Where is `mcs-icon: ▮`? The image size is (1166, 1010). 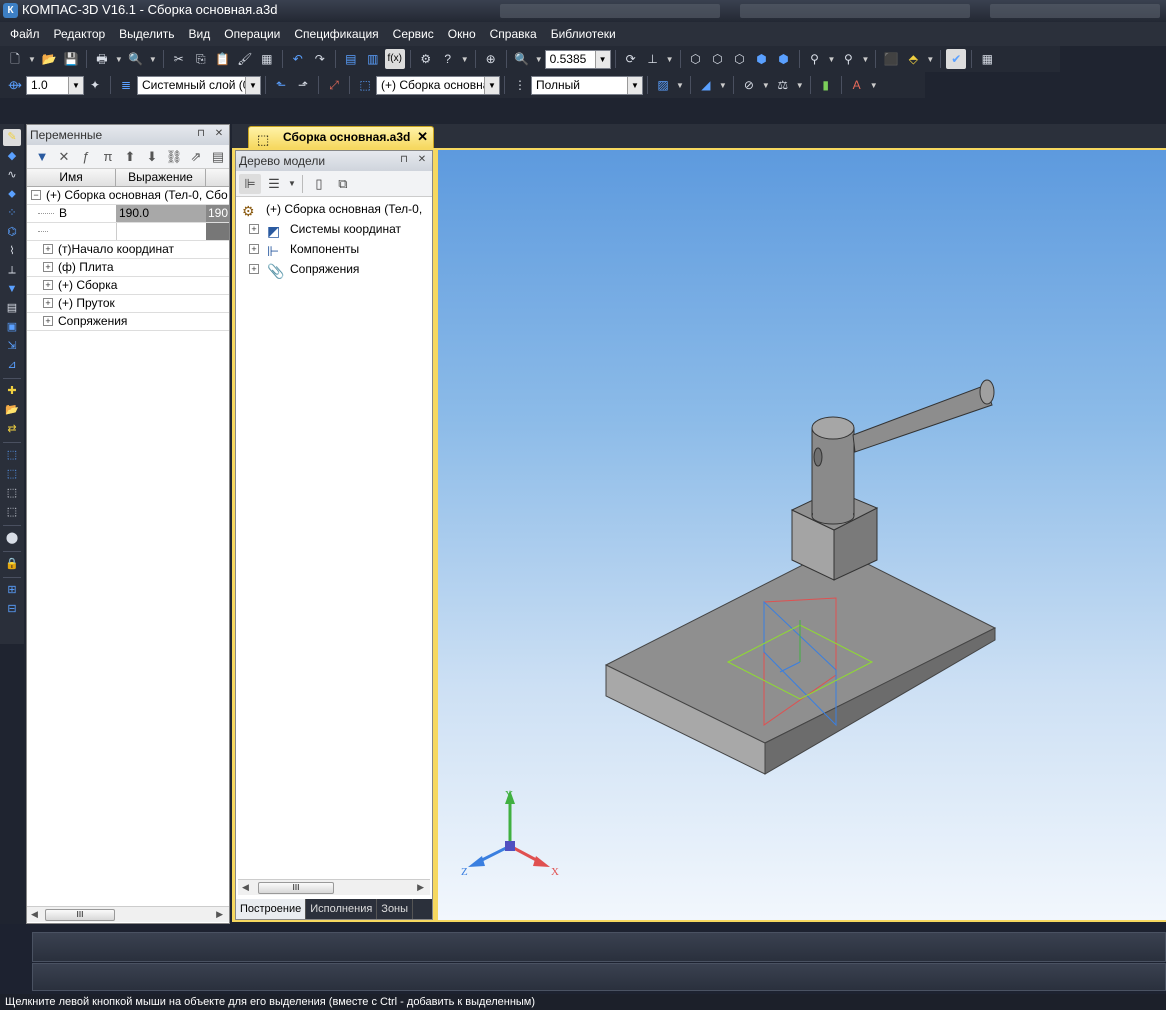
mcs-icon: ▮ is located at coordinates (826, 85).